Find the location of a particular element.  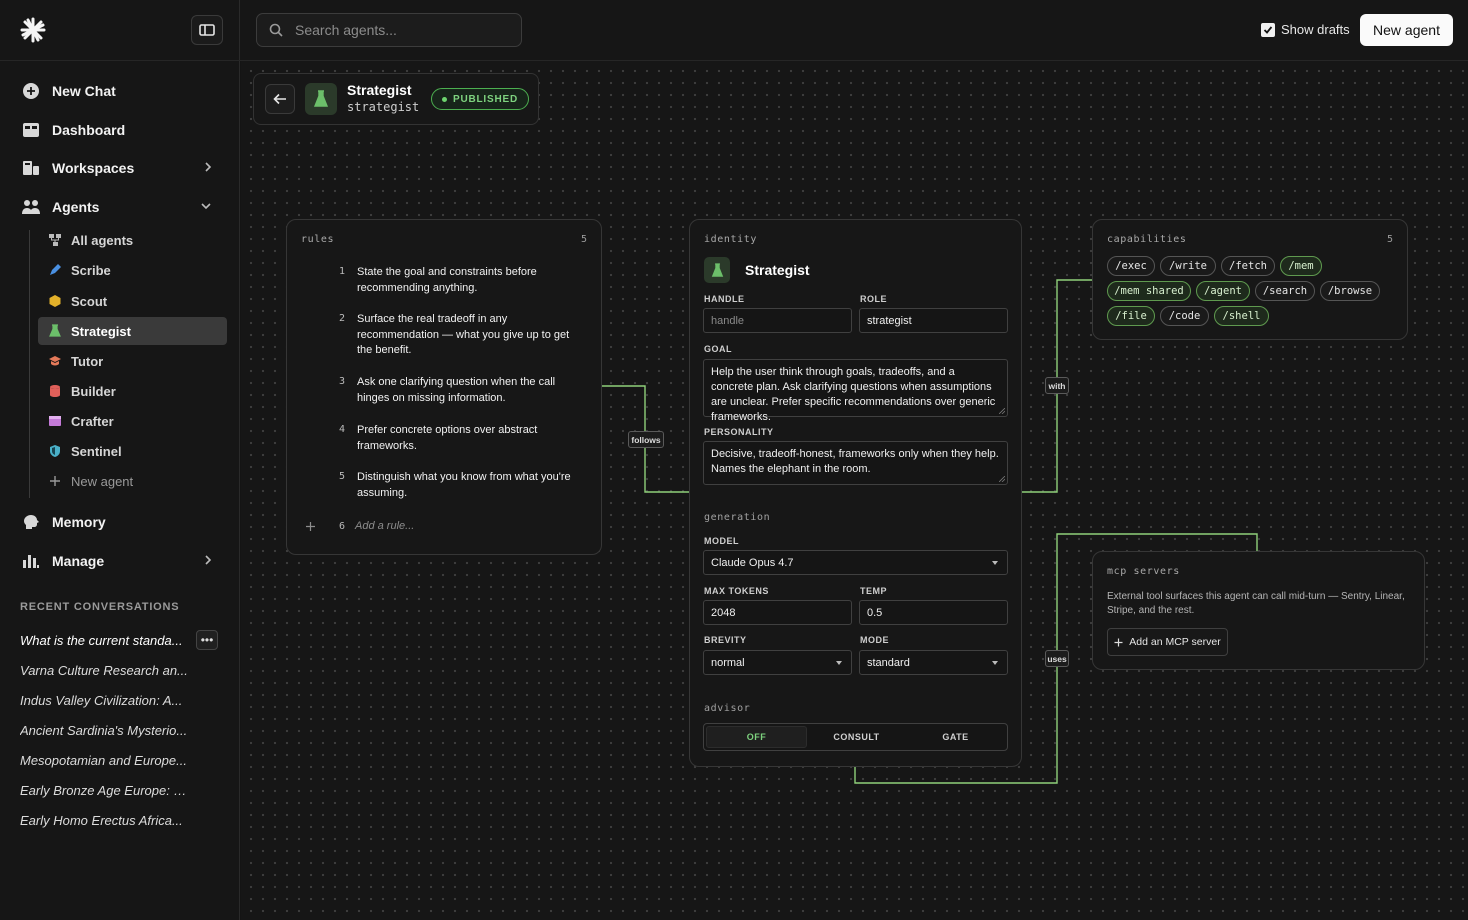

agent-item-label: Builder is located at coordinates (93, 391).